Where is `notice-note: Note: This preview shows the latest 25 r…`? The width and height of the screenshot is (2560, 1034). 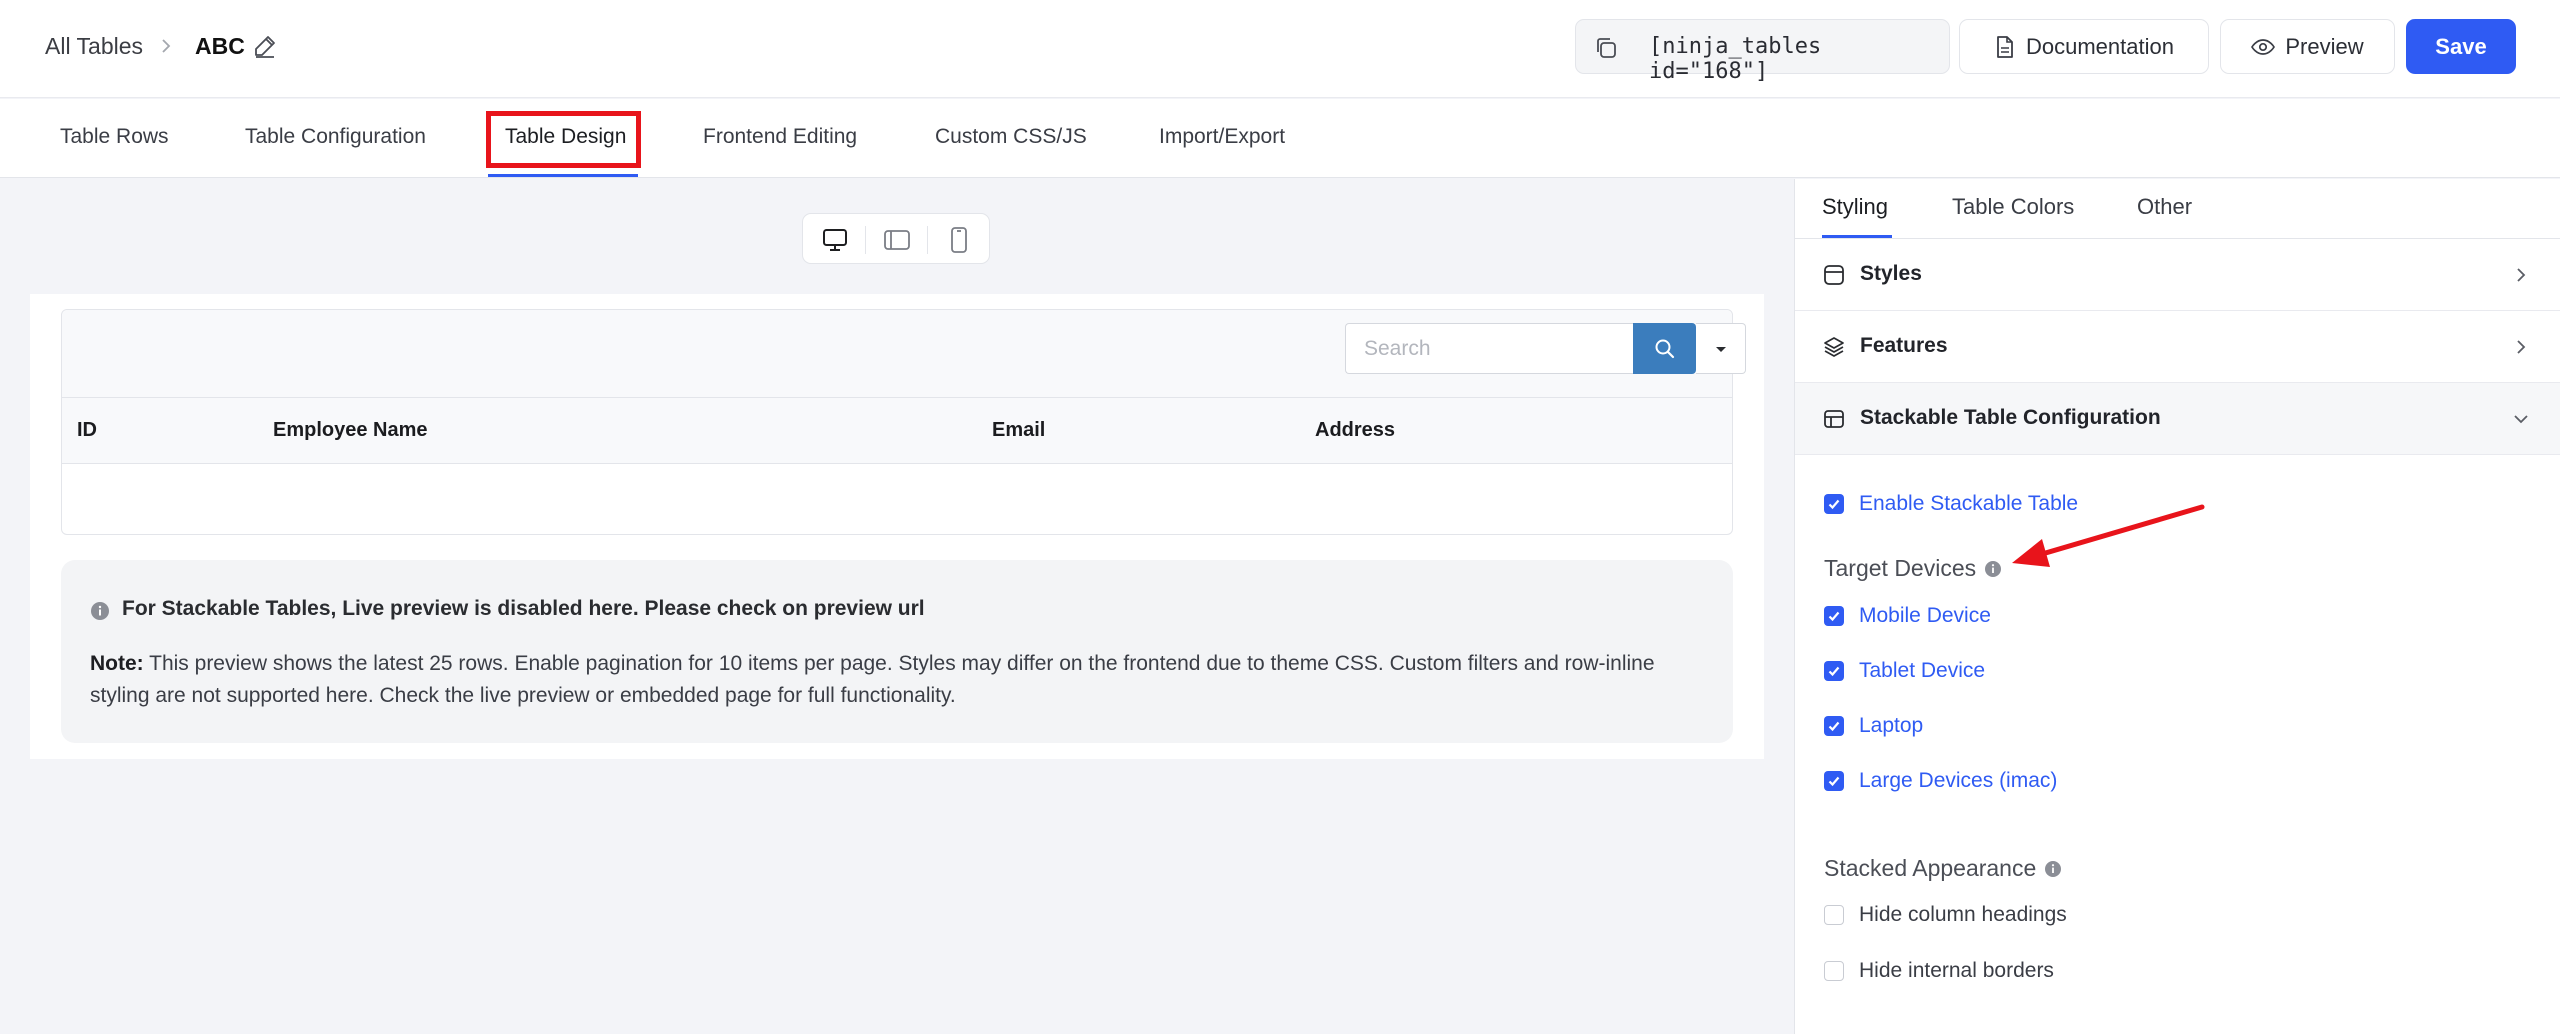 notice-note: Note: This preview shows the latest 25 r… is located at coordinates (900, 680).